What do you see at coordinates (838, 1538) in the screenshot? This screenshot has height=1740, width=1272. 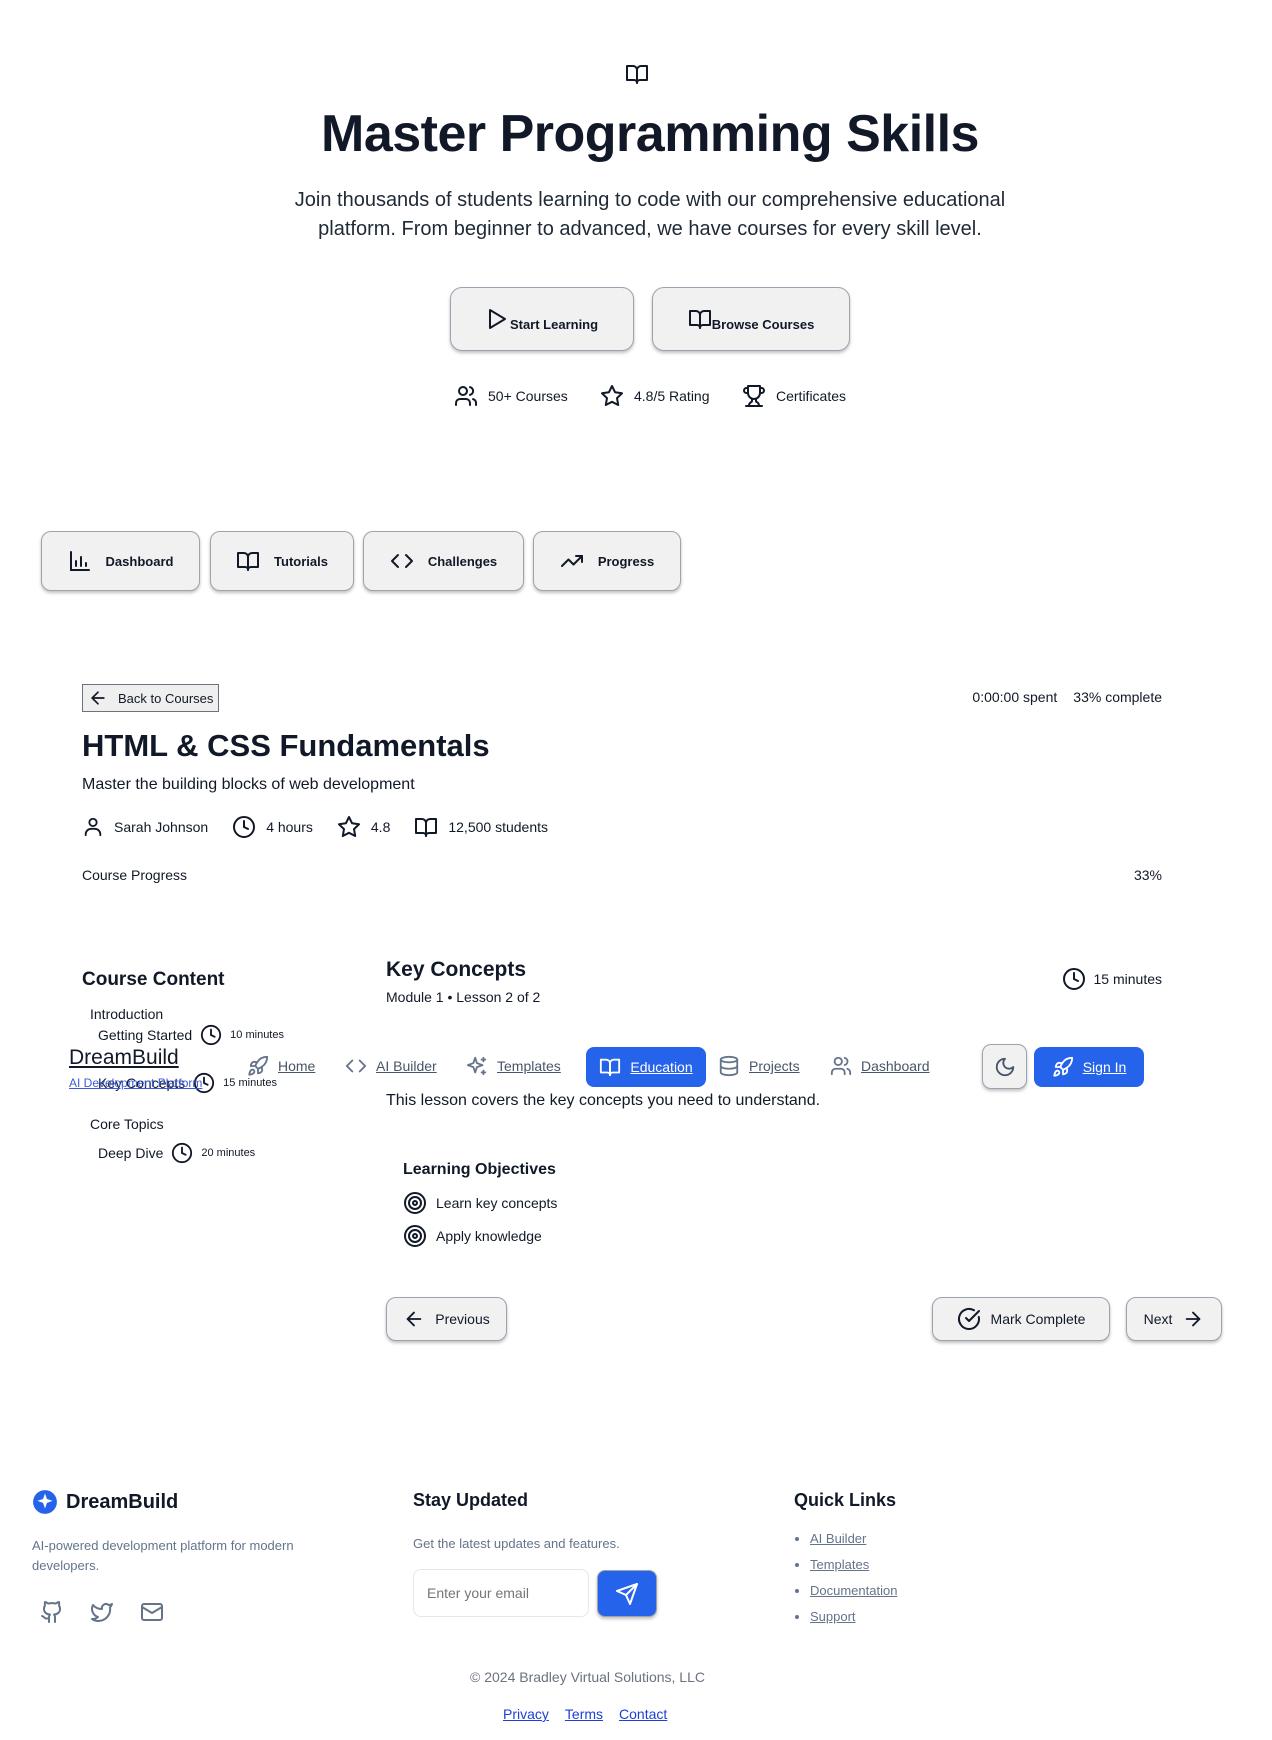 I see `quick-link-label: AI Builder` at bounding box center [838, 1538].